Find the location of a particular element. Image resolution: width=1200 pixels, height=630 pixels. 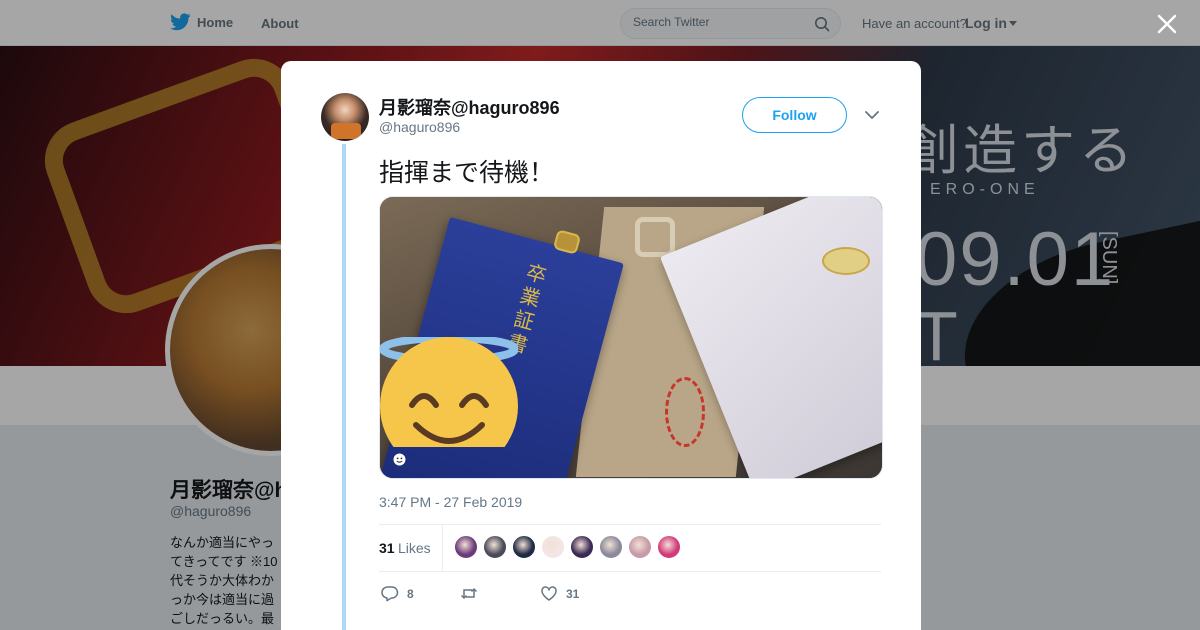

retweet-icon is located at coordinates (469, 593).